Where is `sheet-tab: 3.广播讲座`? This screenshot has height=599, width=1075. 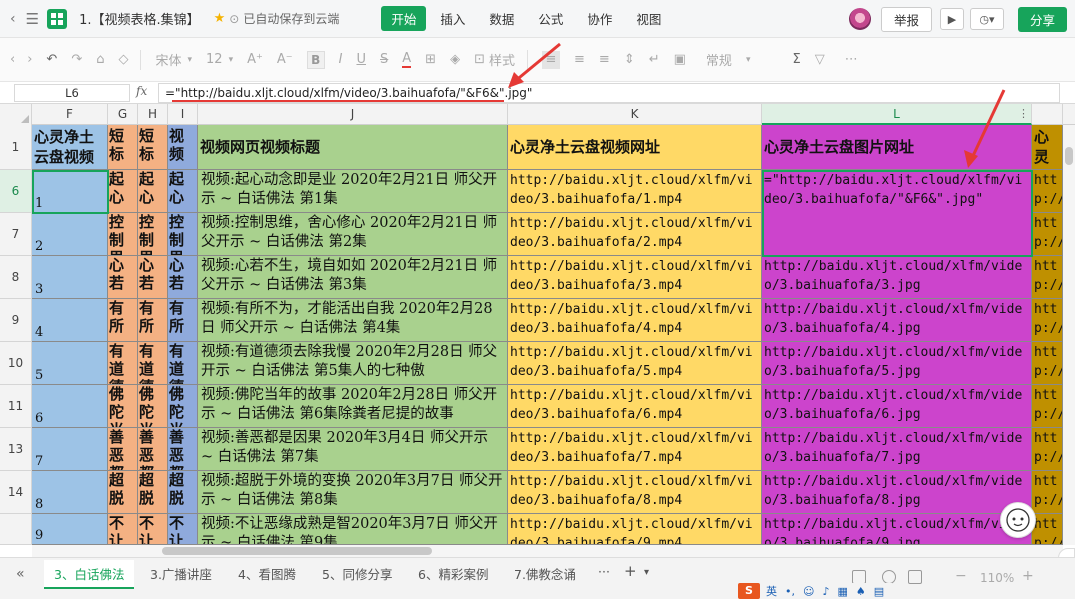
sheet-tab: 3.广播讲座 is located at coordinates (181, 573).